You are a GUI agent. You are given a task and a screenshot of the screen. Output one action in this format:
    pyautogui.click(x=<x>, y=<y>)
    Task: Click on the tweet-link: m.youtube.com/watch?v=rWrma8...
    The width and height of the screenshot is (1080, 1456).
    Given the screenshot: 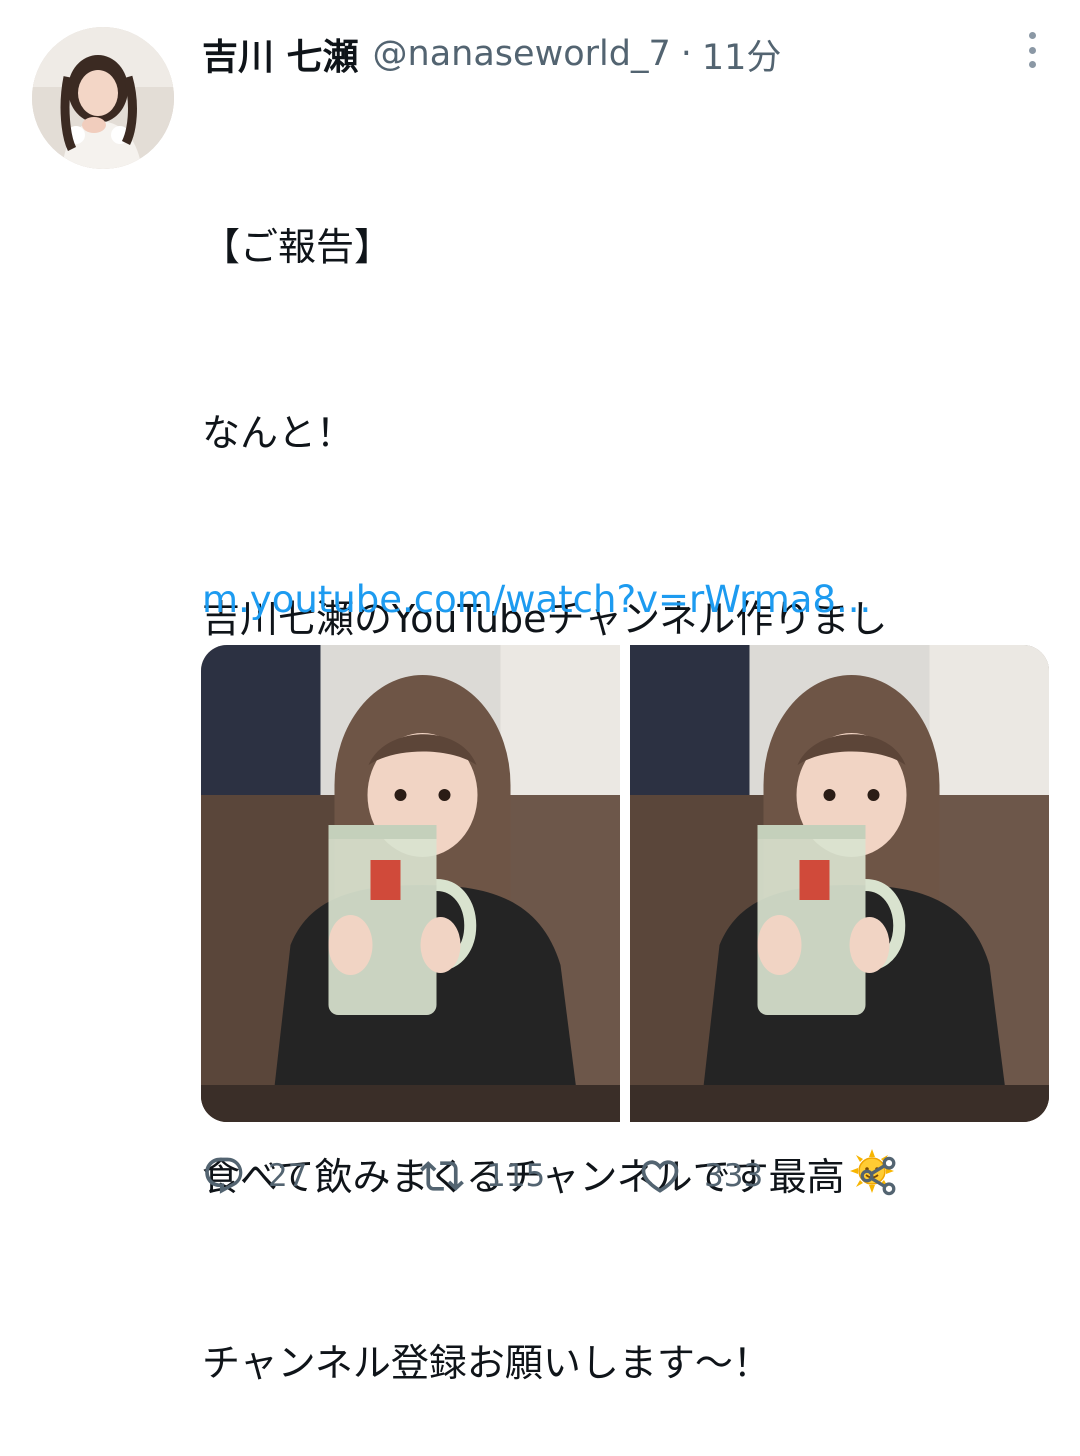 What is the action you would take?
    pyautogui.click(x=536, y=599)
    